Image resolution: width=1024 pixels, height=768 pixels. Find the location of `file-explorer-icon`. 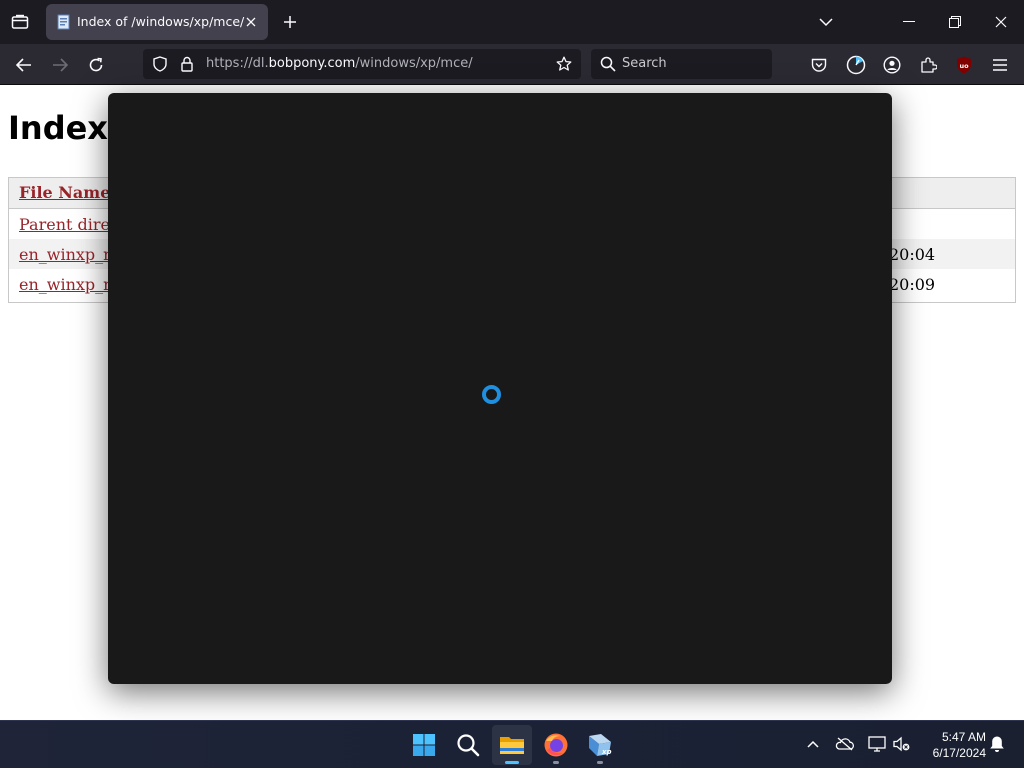

file-explorer-icon is located at coordinates (512, 745).